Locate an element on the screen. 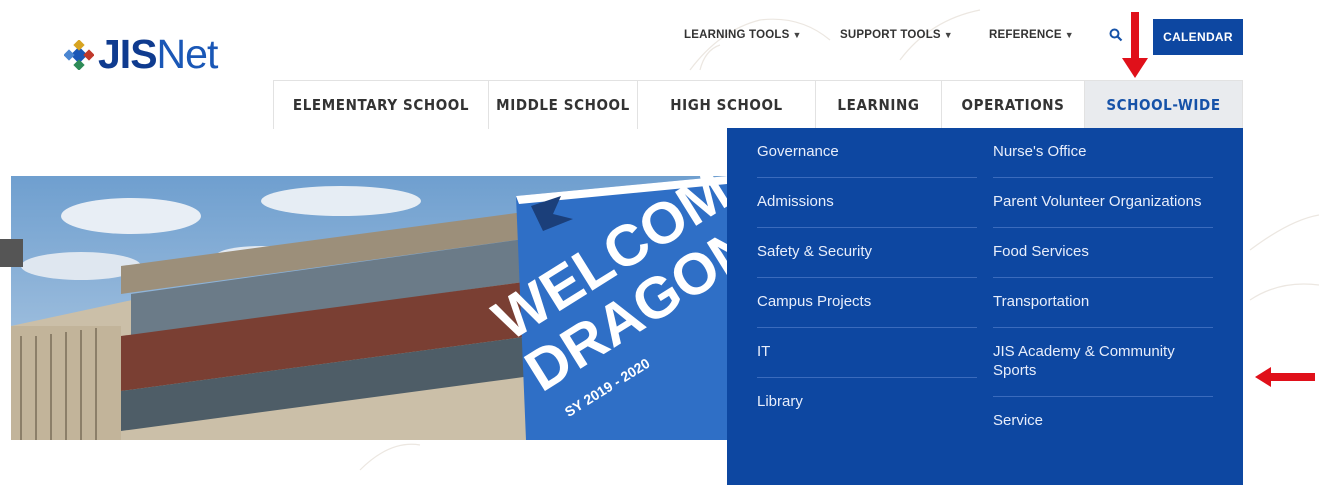 Image resolution: width=1319 pixels, height=494 pixels. nav-middle-school: MIDDLE SCHOOL is located at coordinates (562, 105).